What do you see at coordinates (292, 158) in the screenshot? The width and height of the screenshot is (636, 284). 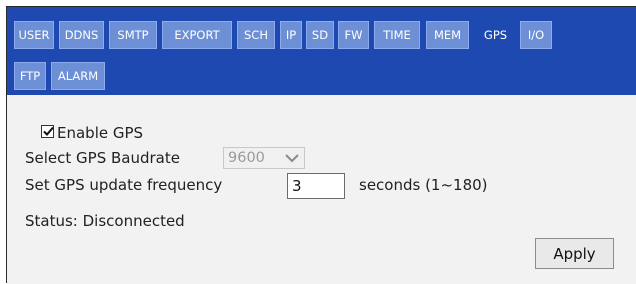 I see `chevron-down-icon` at bounding box center [292, 158].